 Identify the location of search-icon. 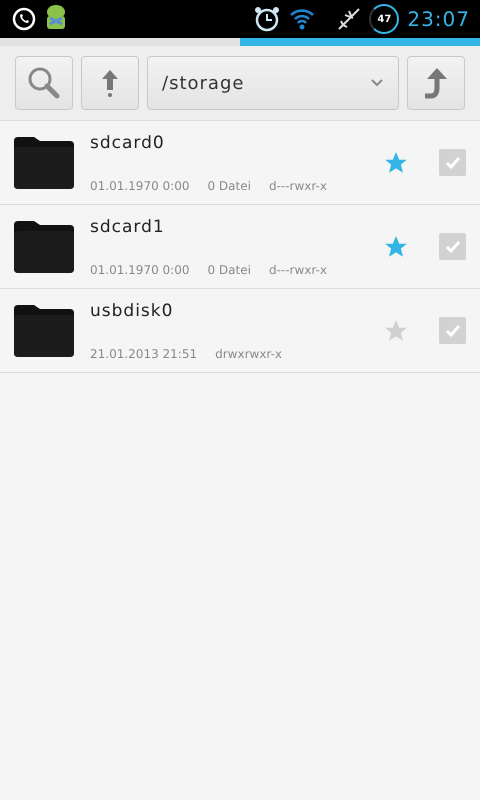
(44, 83).